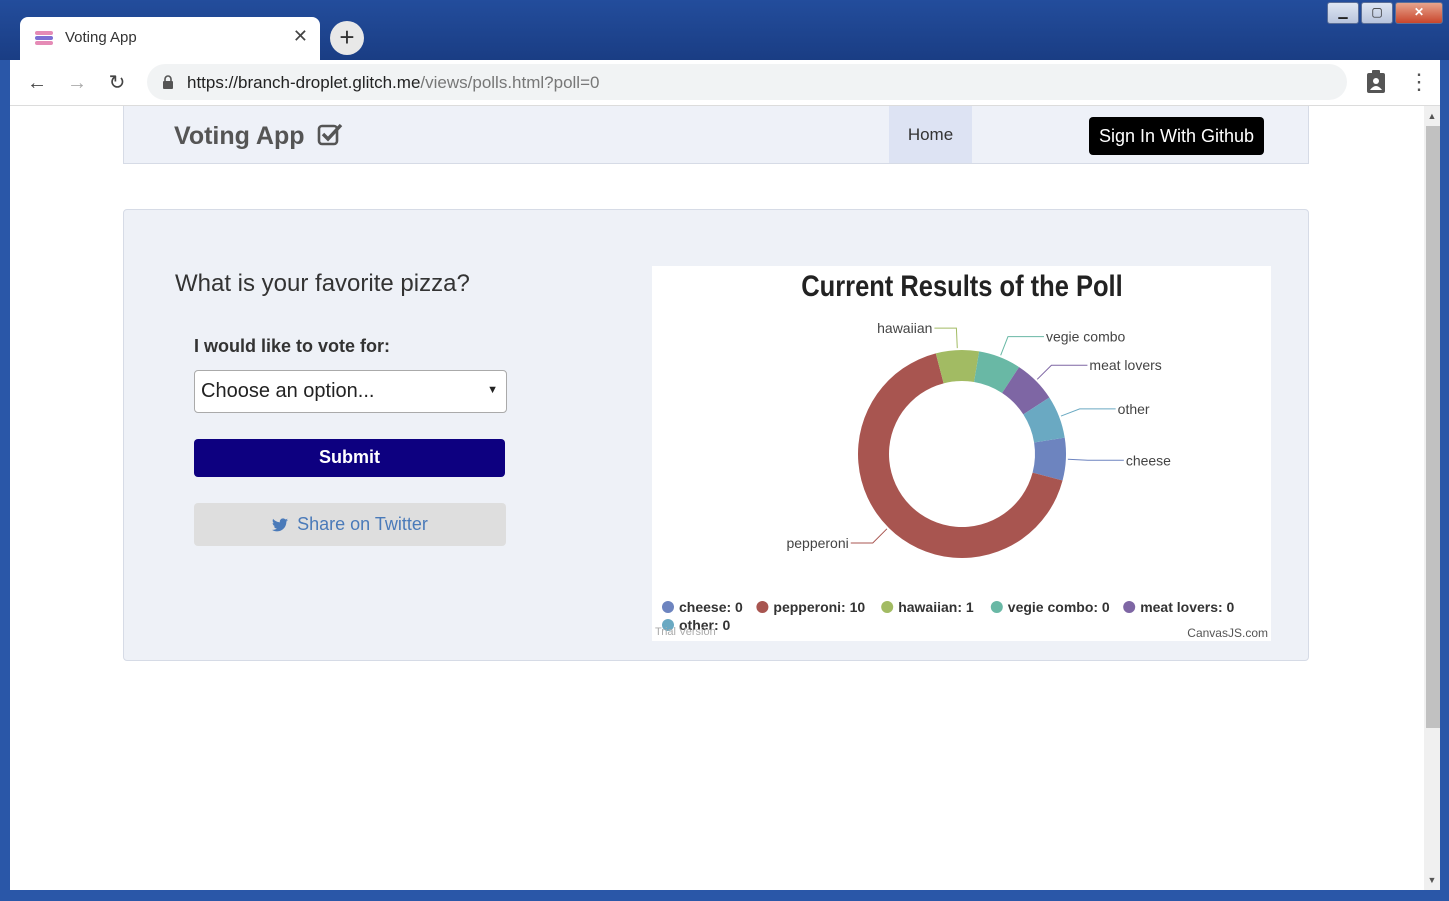  I want to click on tab-title: Voting App, so click(101, 37).